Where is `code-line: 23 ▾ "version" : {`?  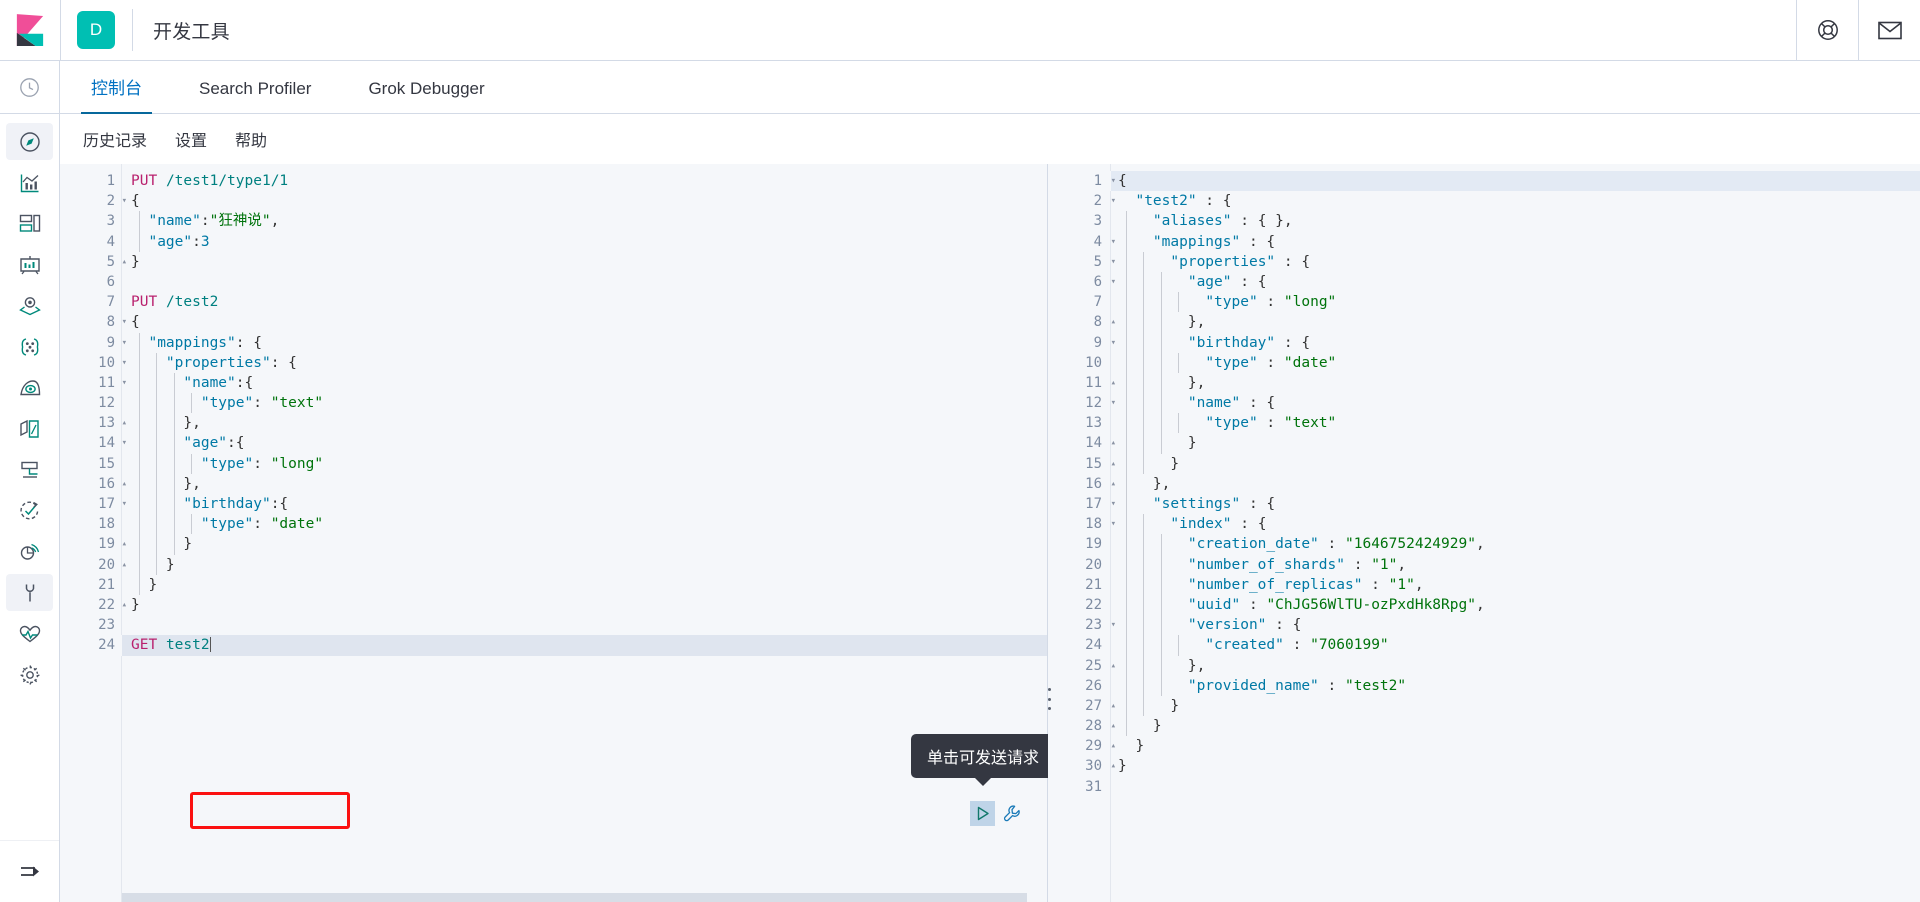
code-line: 23 ▾ "version" : { is located at coordinates (1484, 625).